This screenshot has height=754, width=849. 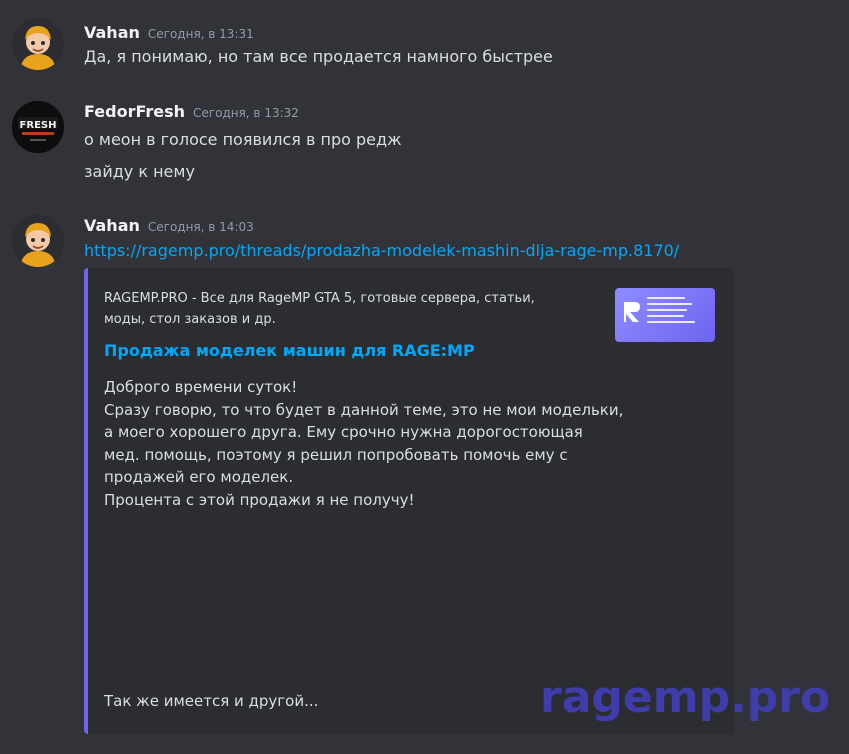 What do you see at coordinates (201, 387) in the screenshot?
I see `description-line: Доброго времени суток!` at bounding box center [201, 387].